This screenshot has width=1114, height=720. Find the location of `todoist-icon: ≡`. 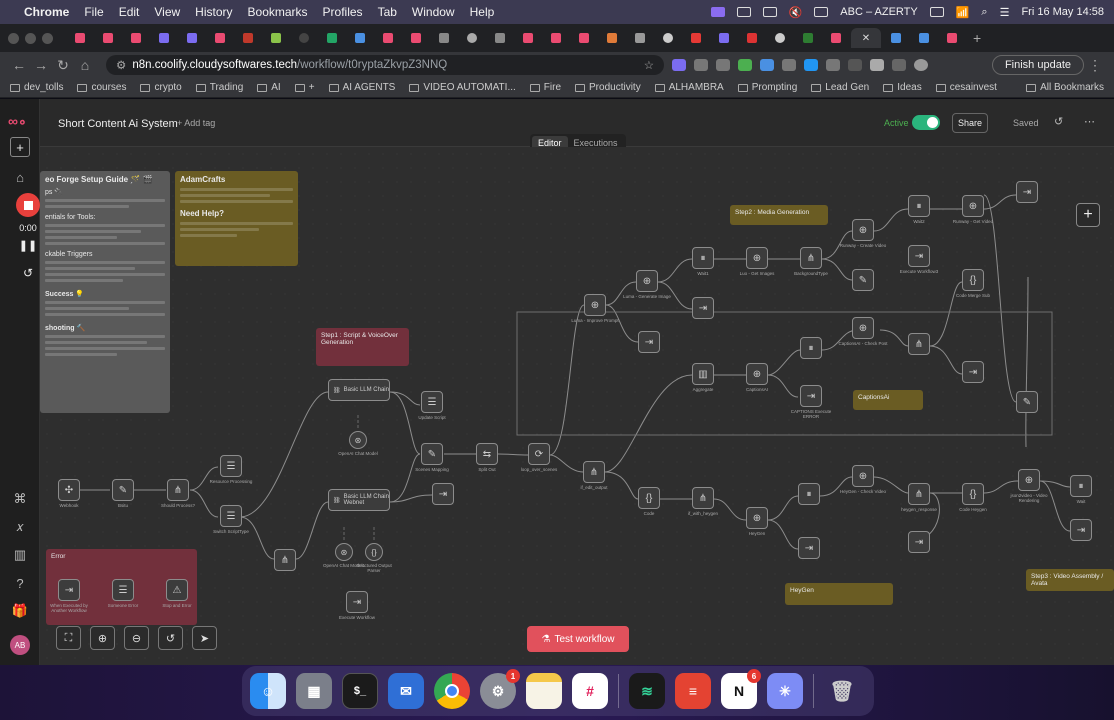

todoist-icon: ≡ is located at coordinates (693, 691).